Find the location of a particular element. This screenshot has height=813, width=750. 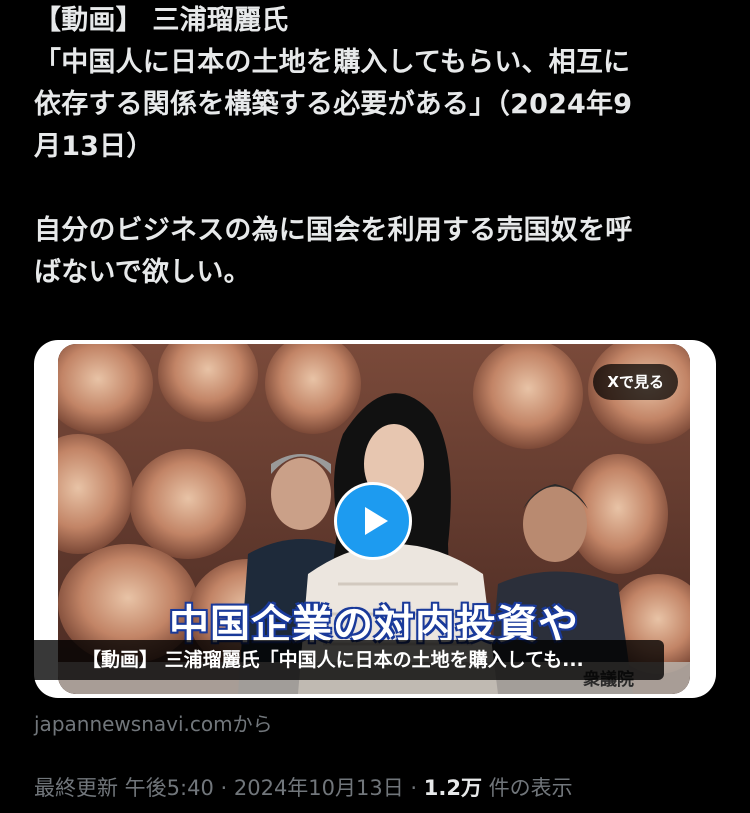

post-line: 月13日） is located at coordinates (94, 146).